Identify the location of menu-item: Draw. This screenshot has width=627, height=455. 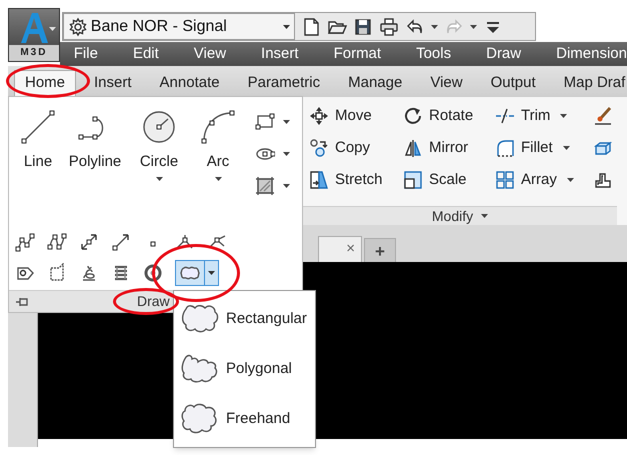
(504, 54).